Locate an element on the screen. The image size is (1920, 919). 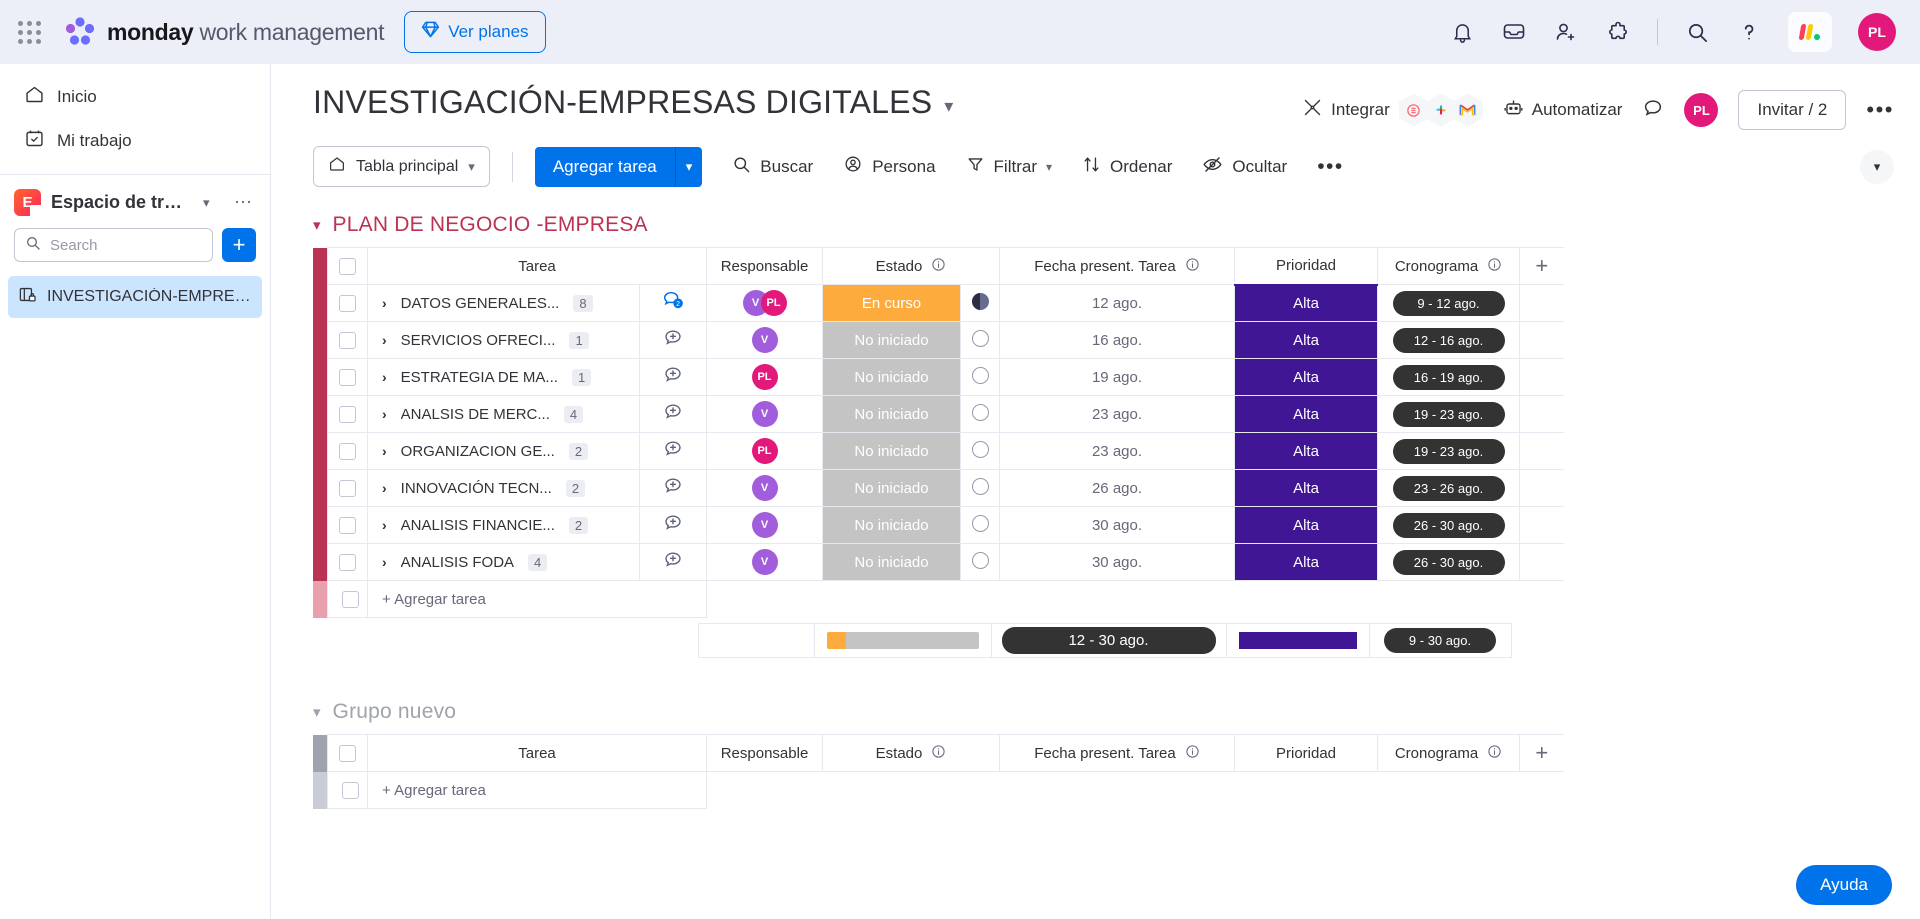
responsable-cell: PL is located at coordinates (764, 377).